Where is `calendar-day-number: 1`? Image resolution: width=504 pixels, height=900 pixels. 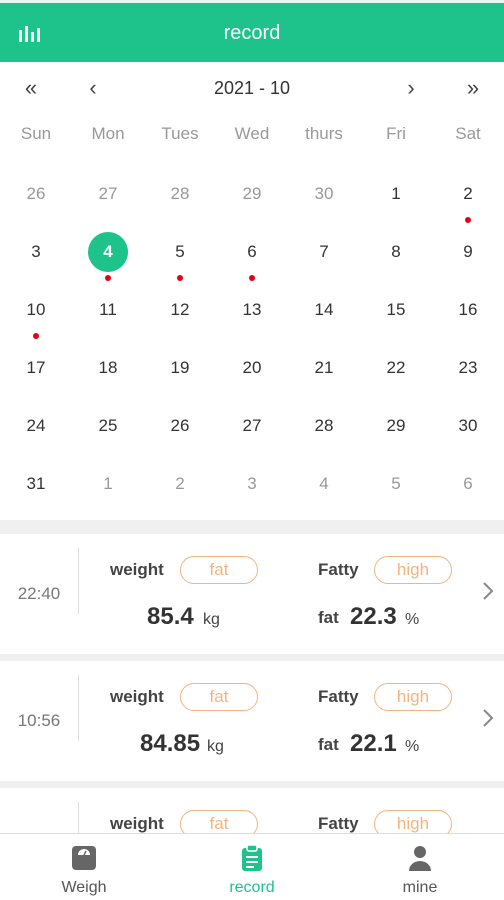 calendar-day-number: 1 is located at coordinates (108, 483).